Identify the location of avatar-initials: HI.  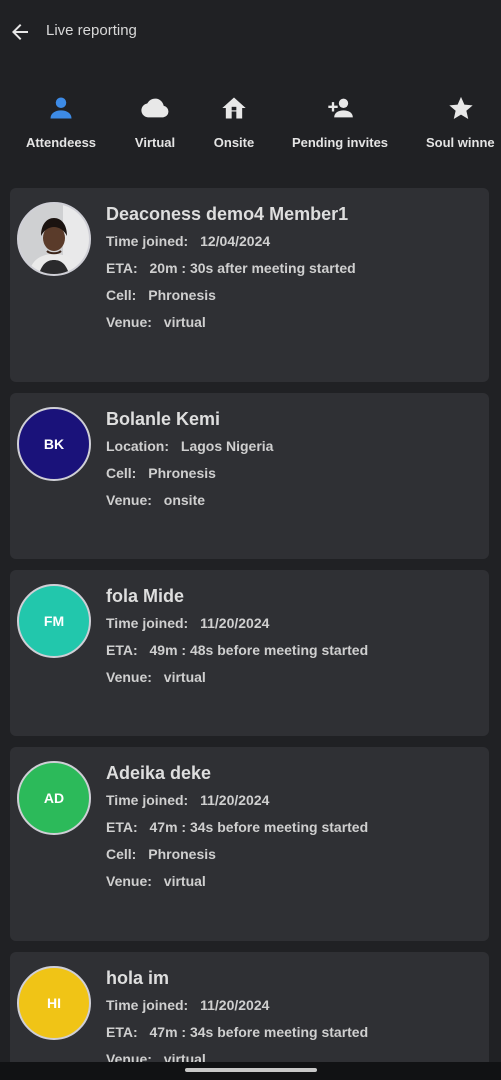
(54, 1003).